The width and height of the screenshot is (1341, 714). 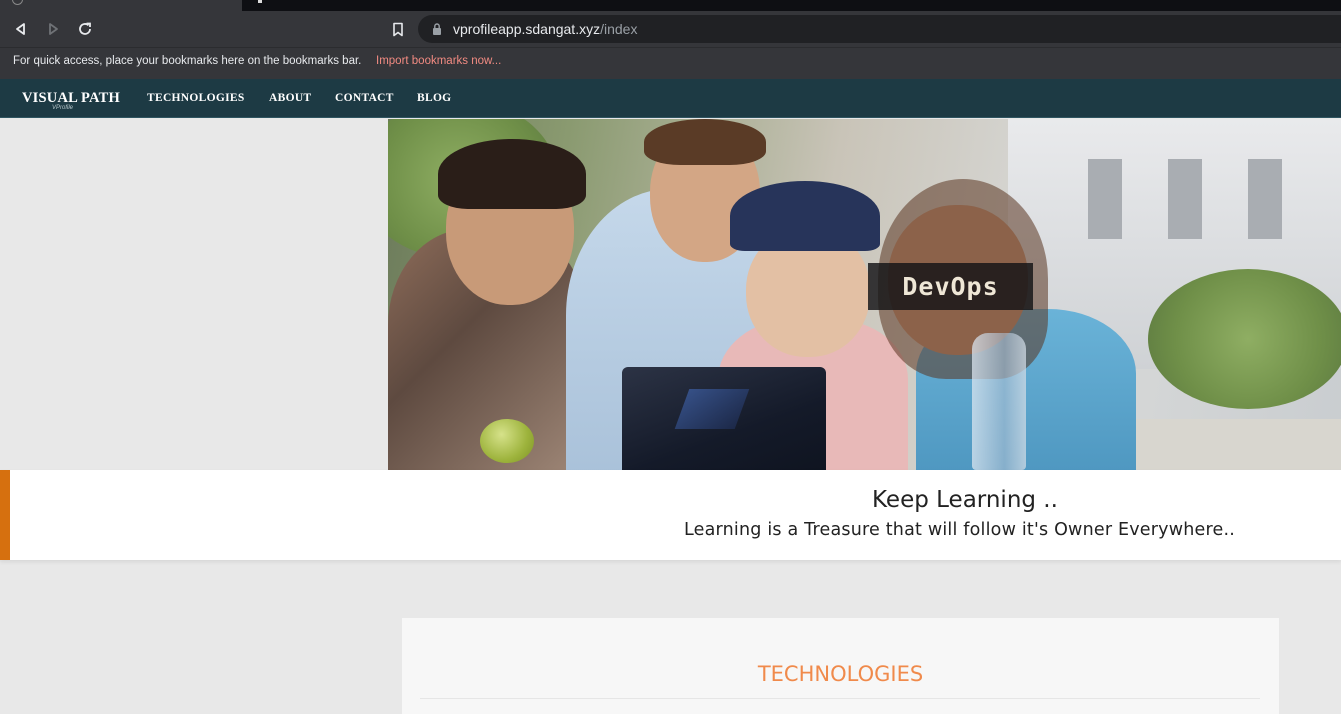 I want to click on url-text: vprofileapp.sdangat.xyz/index, so click(x=545, y=29).